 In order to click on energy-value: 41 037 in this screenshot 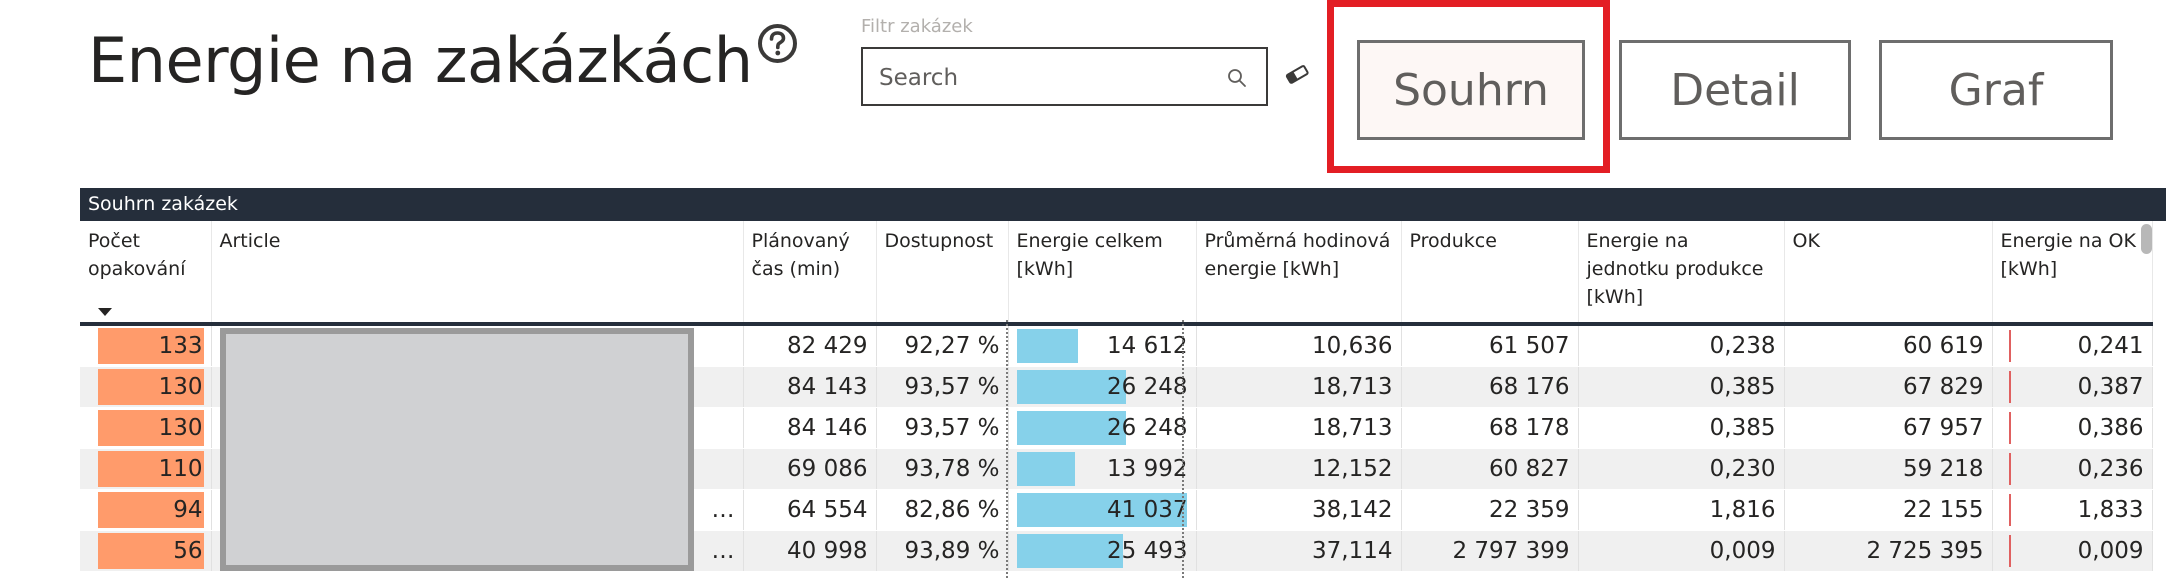, I will do `click(1147, 510)`.